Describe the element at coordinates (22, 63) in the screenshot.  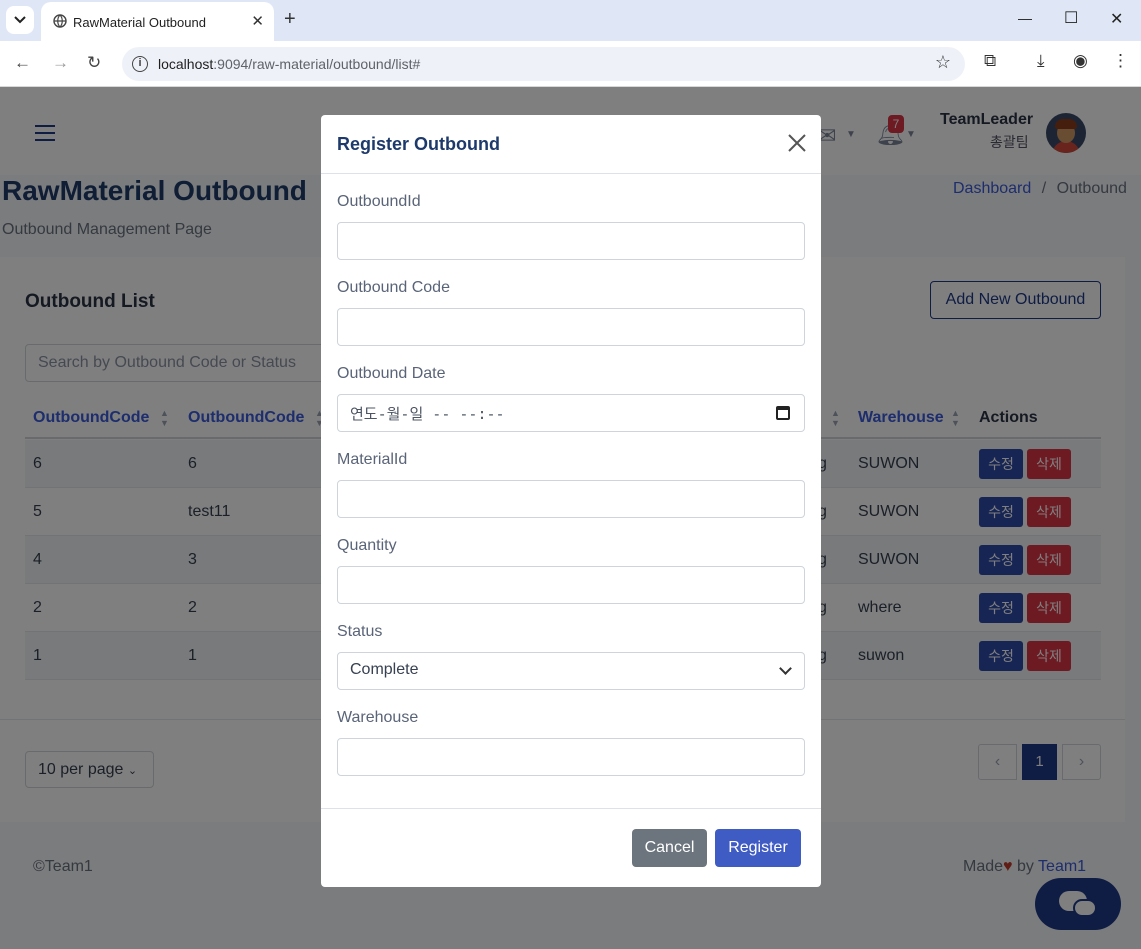
I see `back-icon: ←` at that location.